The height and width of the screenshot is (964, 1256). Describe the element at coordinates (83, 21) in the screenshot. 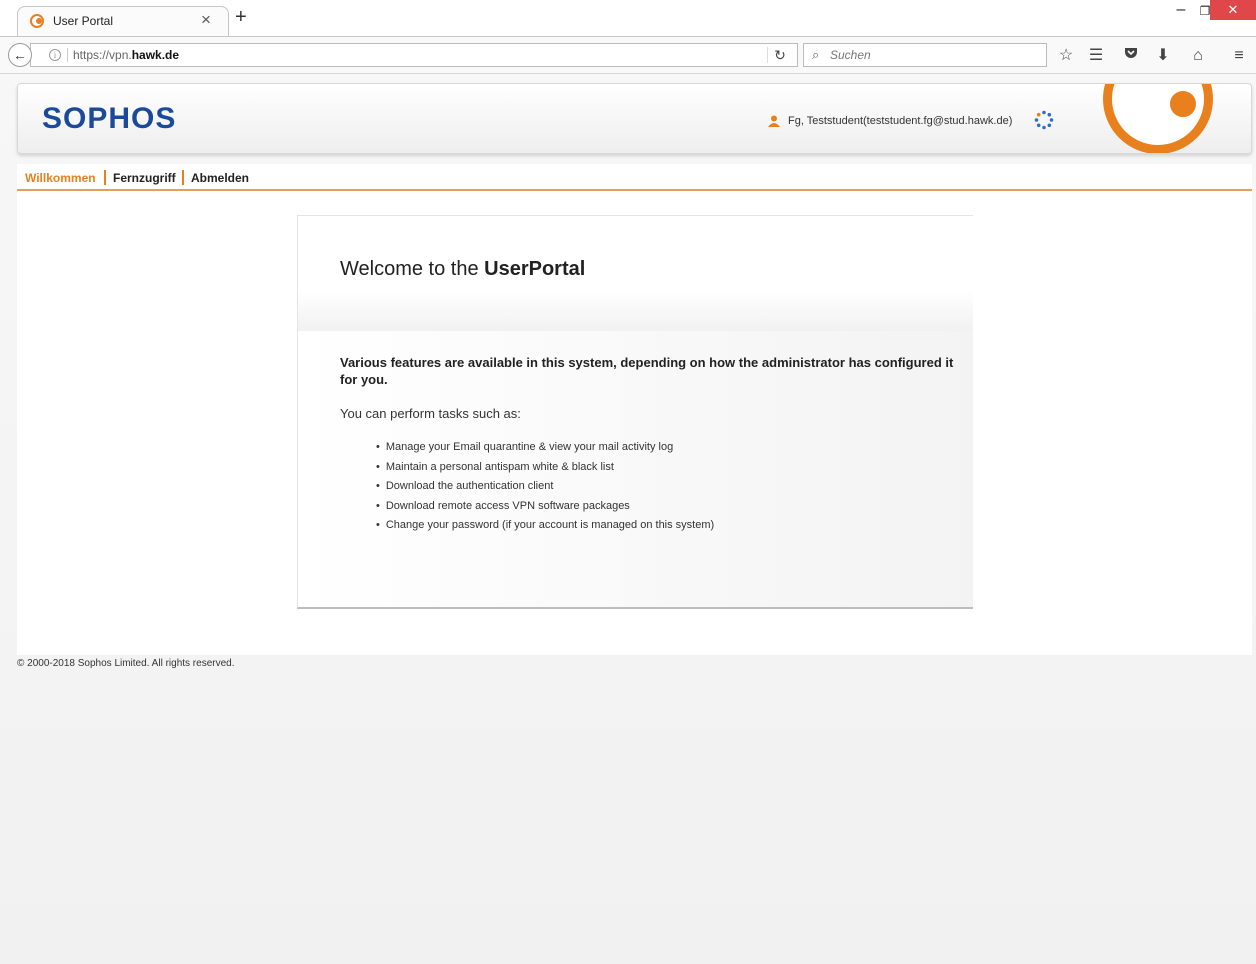

I see `tab-title: User Portal` at that location.